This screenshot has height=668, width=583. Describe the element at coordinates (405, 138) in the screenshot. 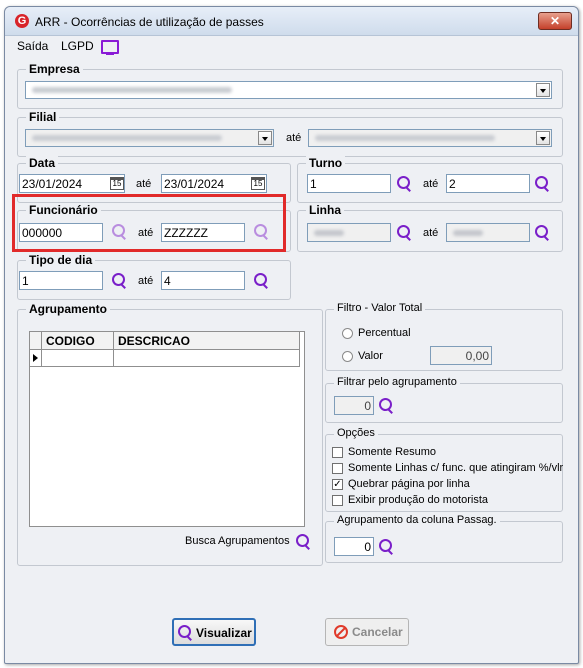

I see `filial-to-value-redacted` at that location.